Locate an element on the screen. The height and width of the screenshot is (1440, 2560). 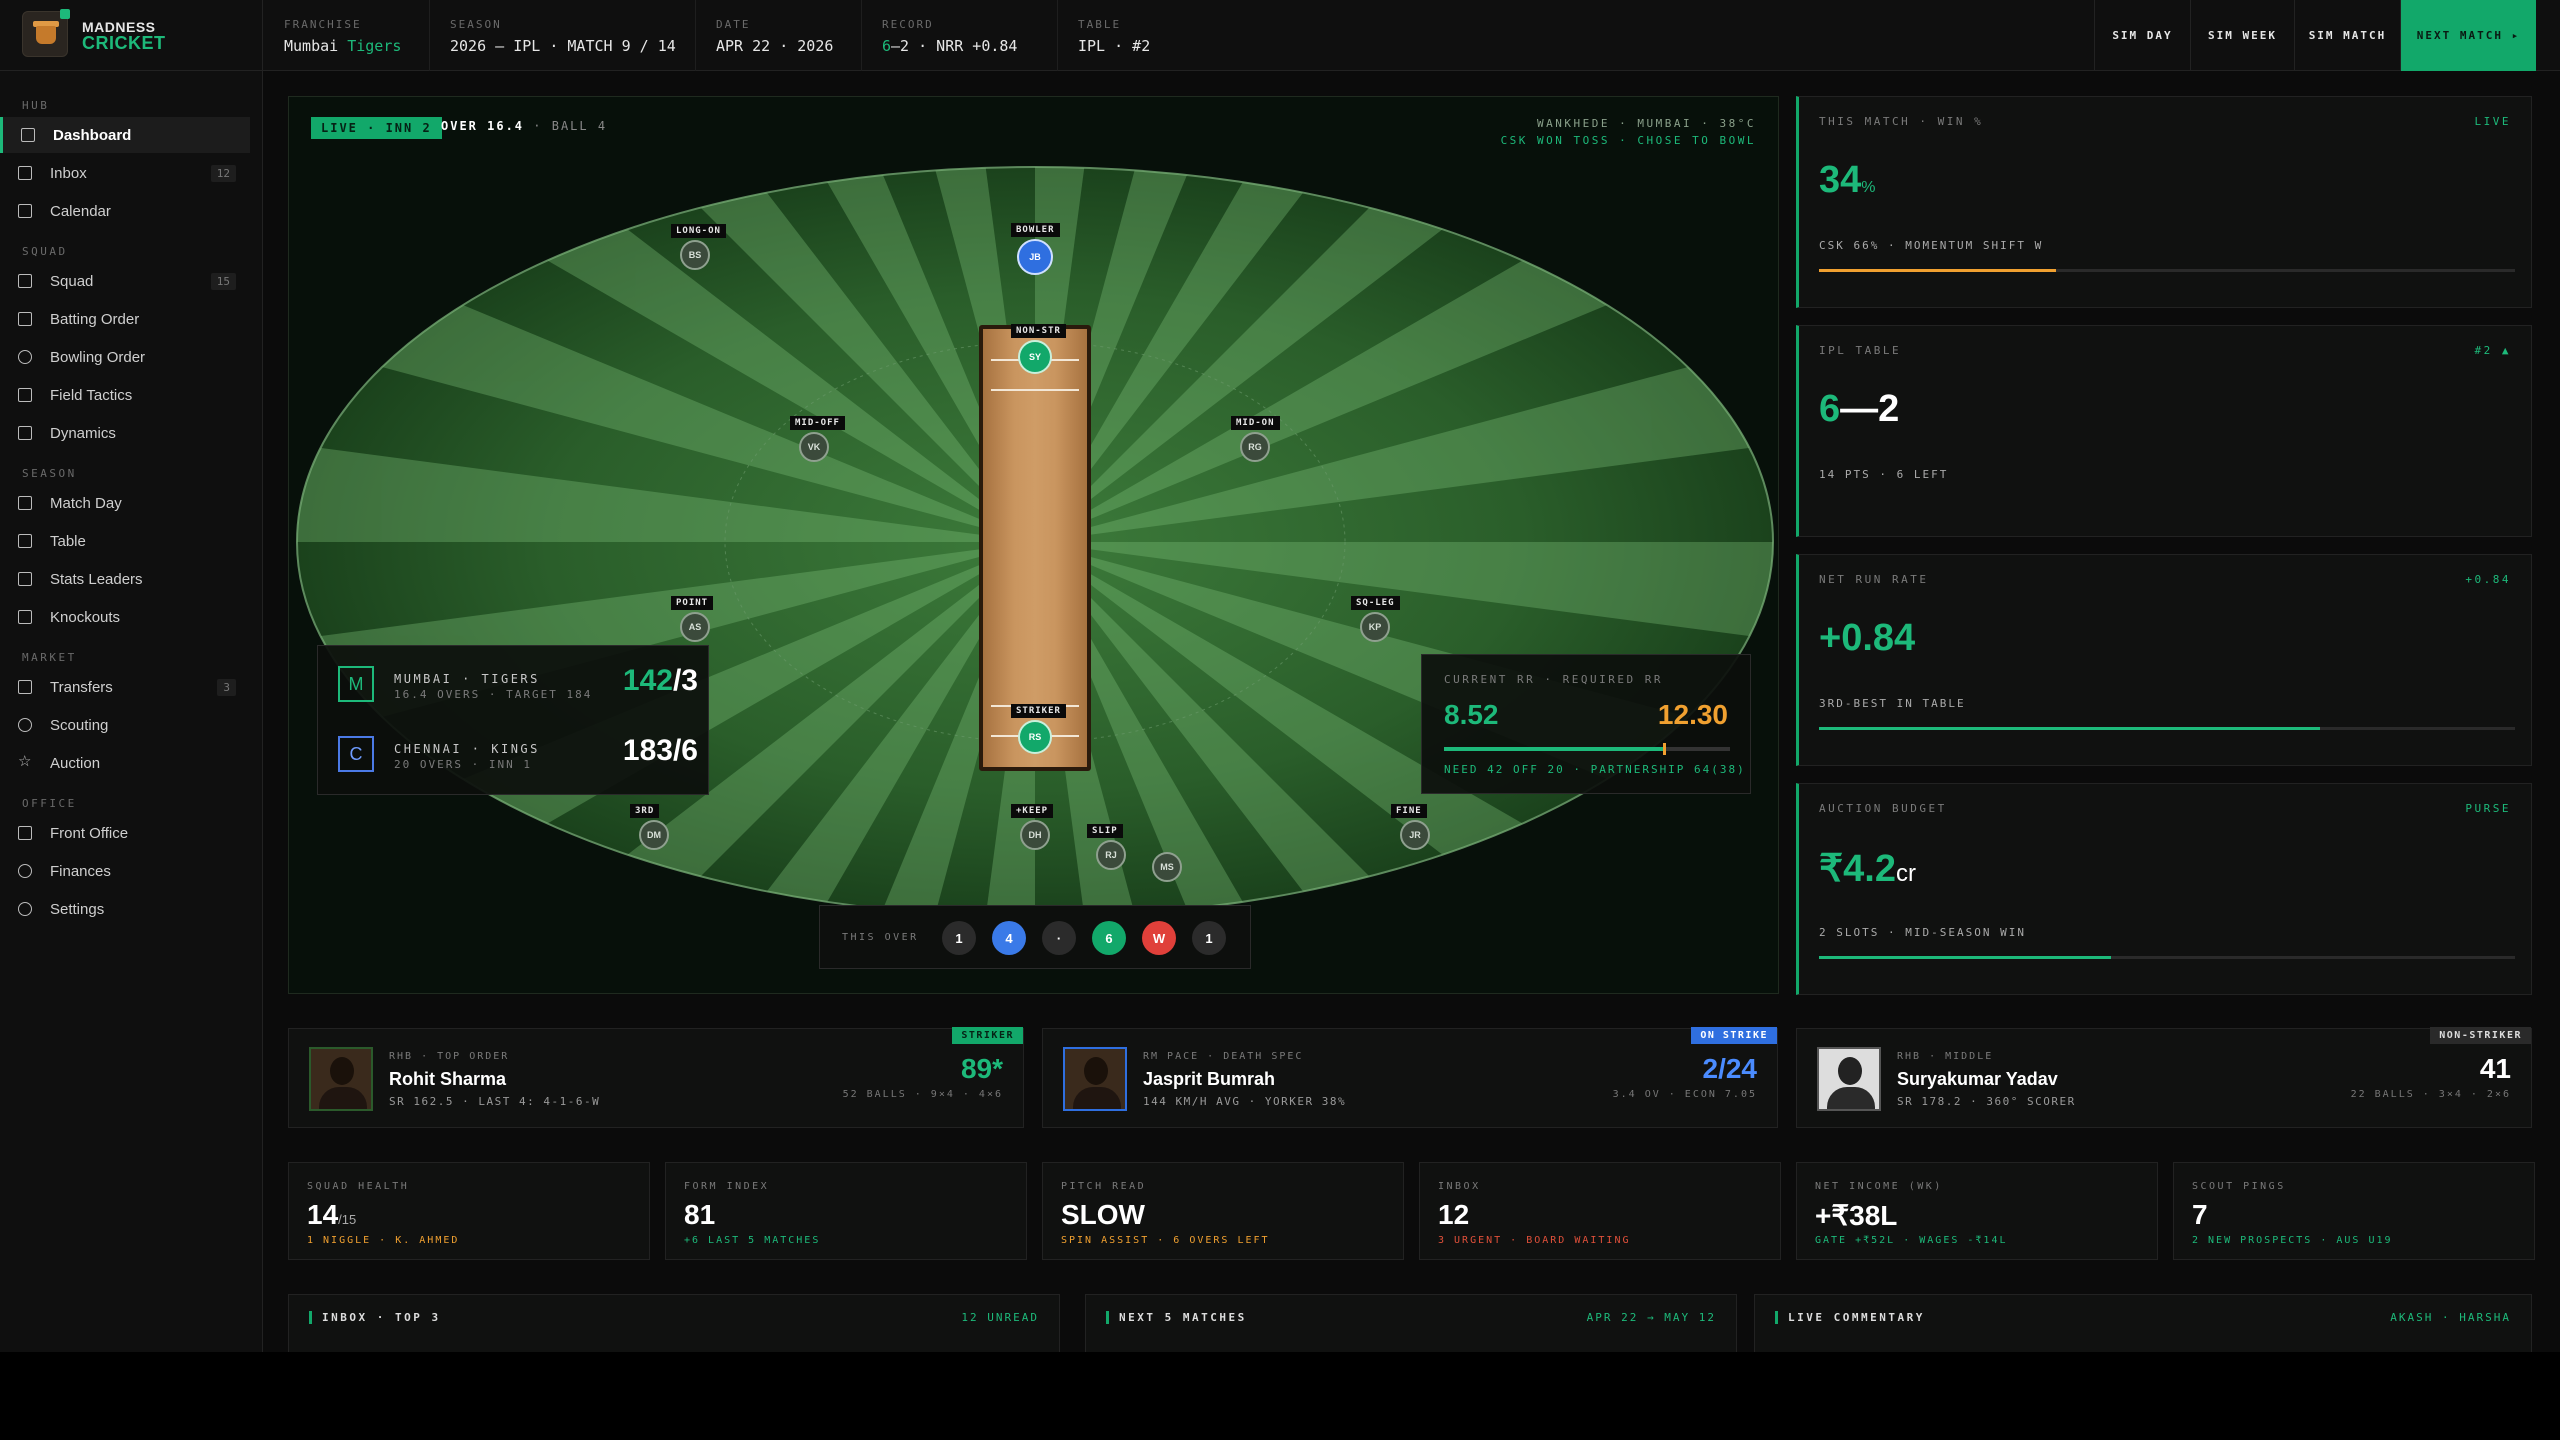
kpi-tile: INBOX 12 3 URGENT · BOARD WAITING is located at coordinates (1600, 1211).